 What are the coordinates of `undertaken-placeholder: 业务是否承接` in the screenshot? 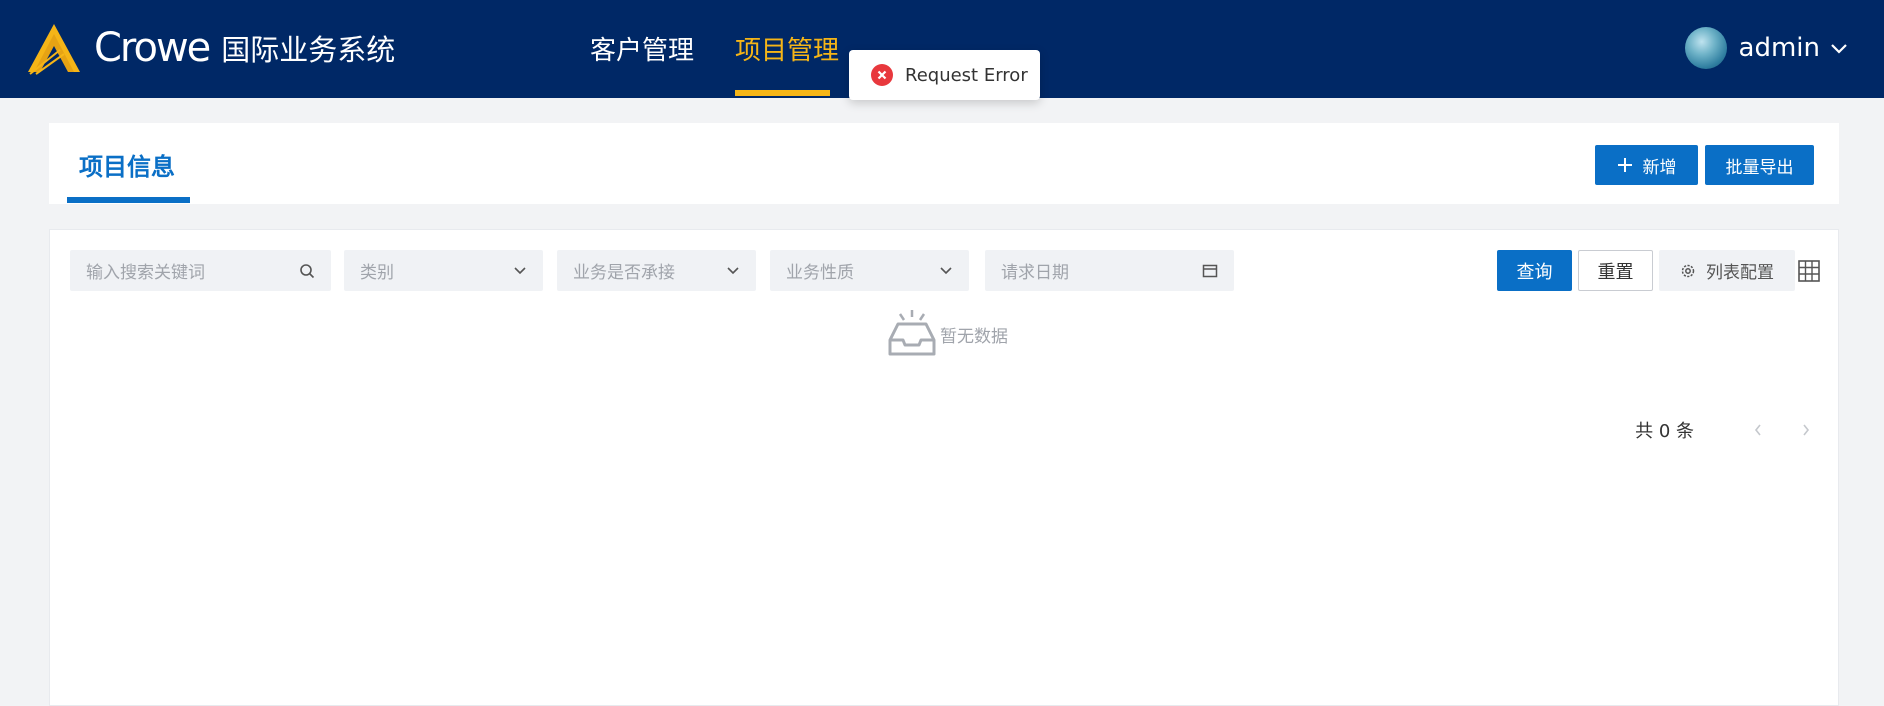 It's located at (624, 273).